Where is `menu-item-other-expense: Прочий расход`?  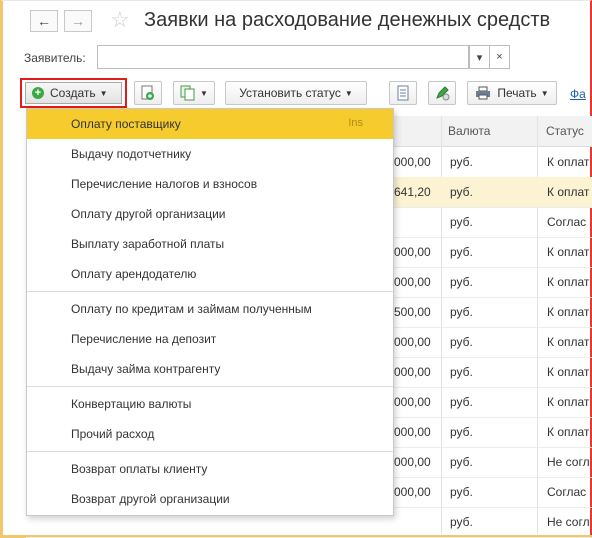 menu-item-other-expense: Прочий расход is located at coordinates (210, 434).